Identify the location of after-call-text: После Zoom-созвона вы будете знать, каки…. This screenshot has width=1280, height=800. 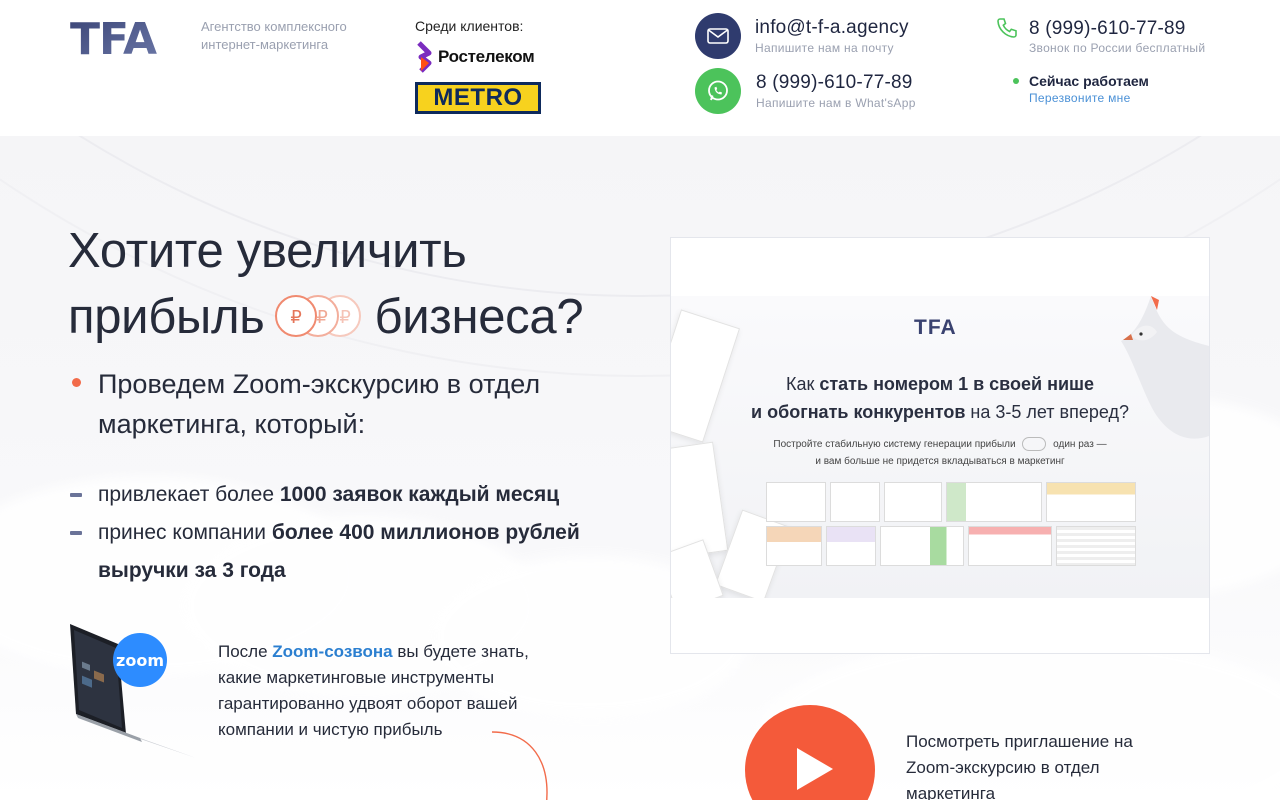
(393, 691).